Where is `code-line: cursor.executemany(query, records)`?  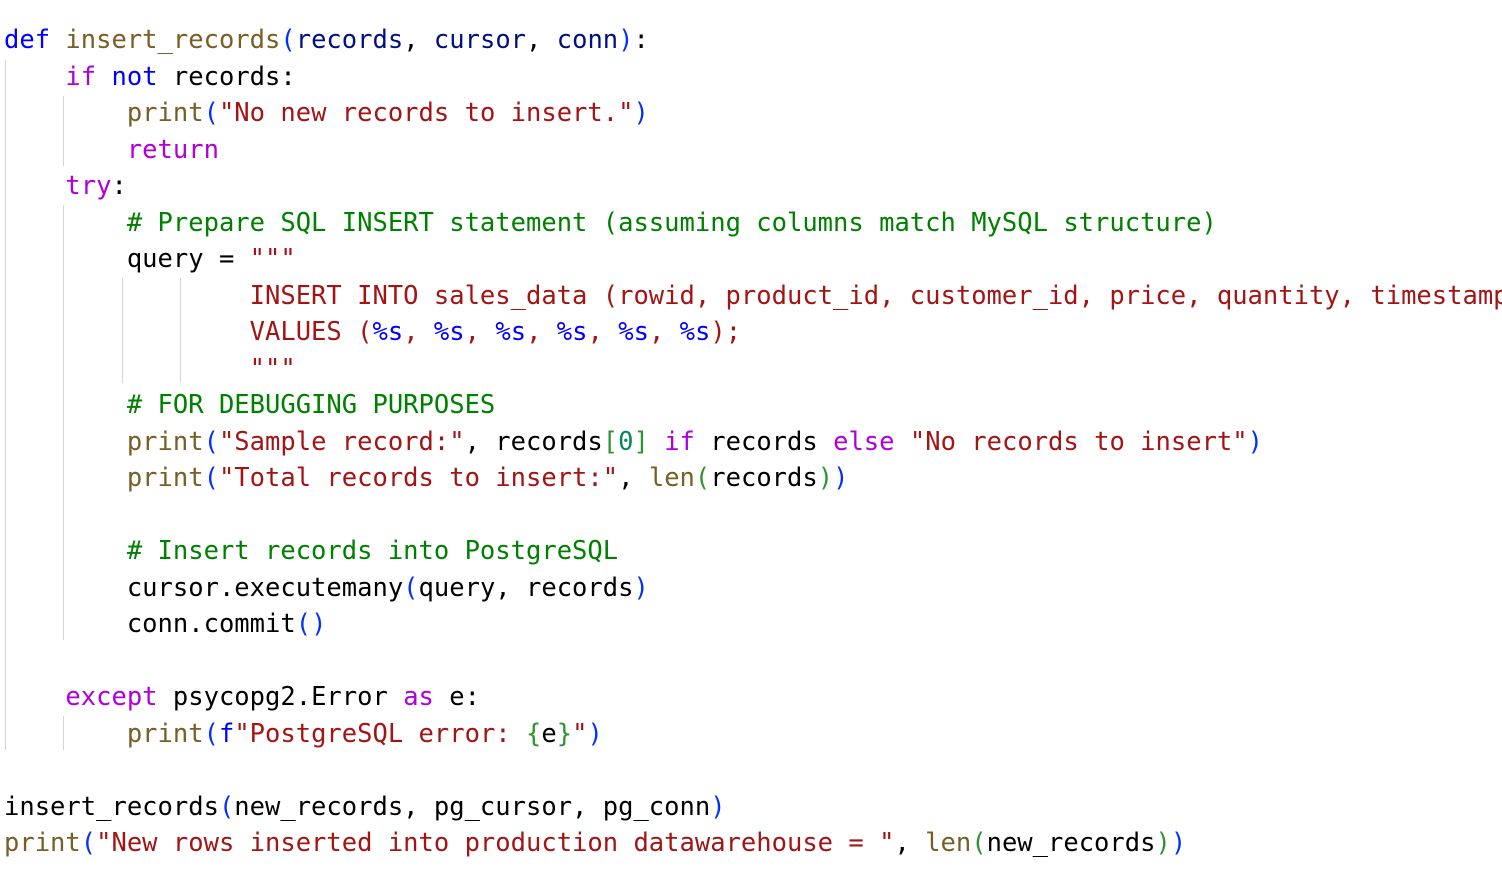 code-line: cursor.executemany(query, records) is located at coordinates (326, 588).